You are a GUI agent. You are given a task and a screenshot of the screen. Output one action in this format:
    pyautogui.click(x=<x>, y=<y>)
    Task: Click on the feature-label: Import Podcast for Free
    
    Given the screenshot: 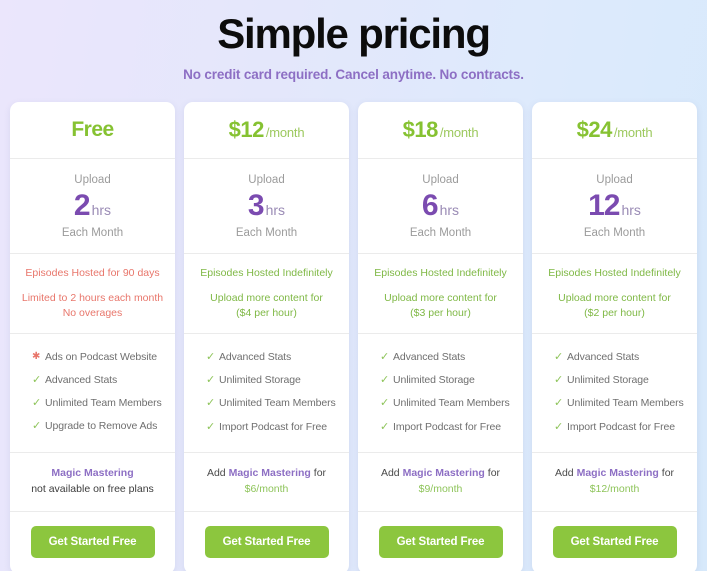 What is the action you would take?
    pyautogui.click(x=273, y=426)
    